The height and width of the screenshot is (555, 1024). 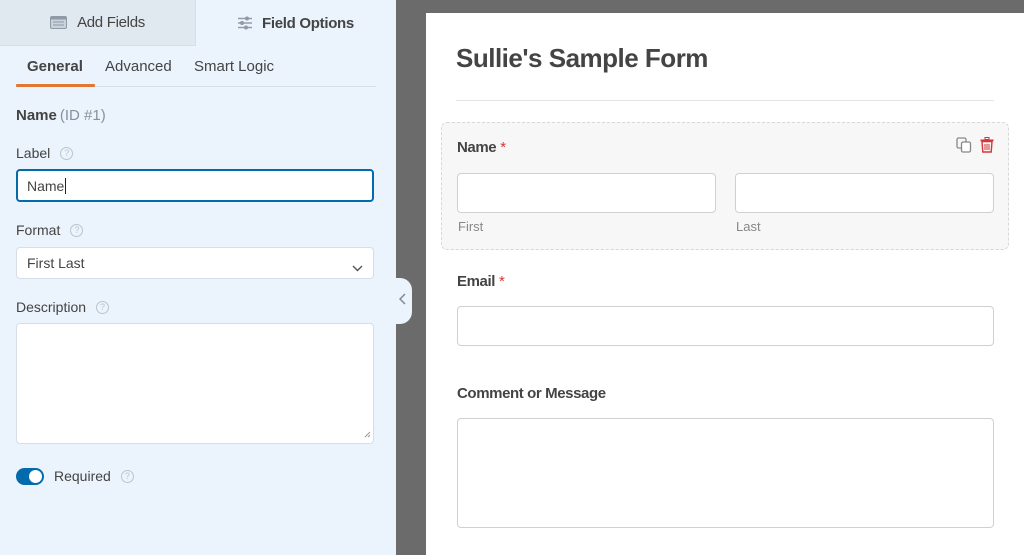 I want to click on label-input: Name, so click(x=195, y=185).